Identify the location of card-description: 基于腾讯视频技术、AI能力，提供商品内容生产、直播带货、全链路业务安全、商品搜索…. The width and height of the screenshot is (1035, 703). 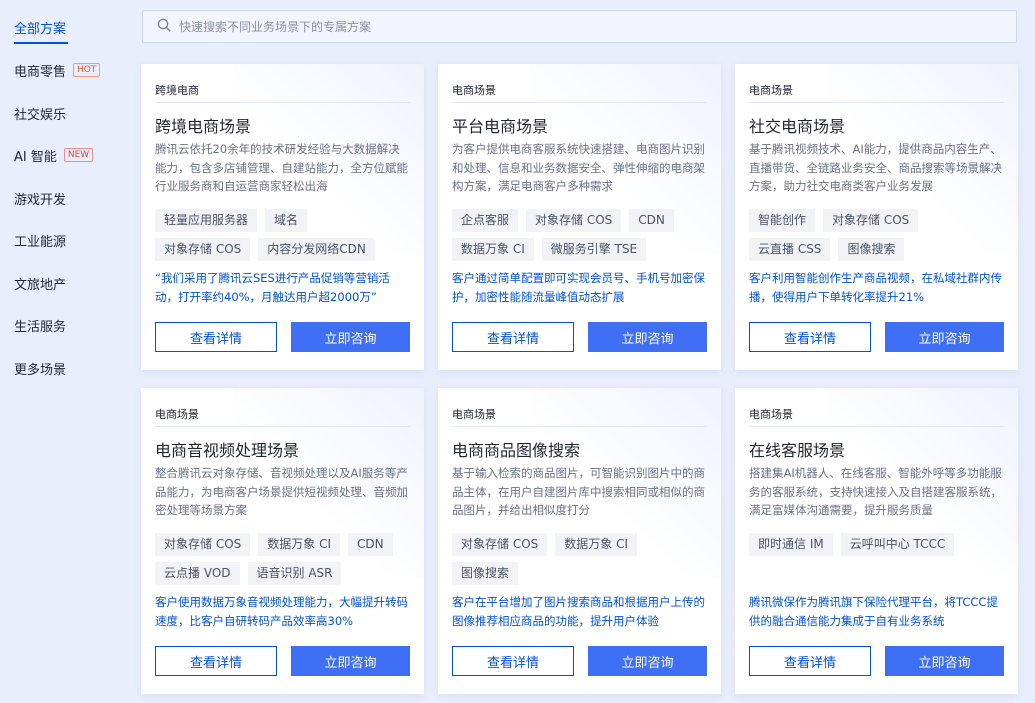
(875, 167).